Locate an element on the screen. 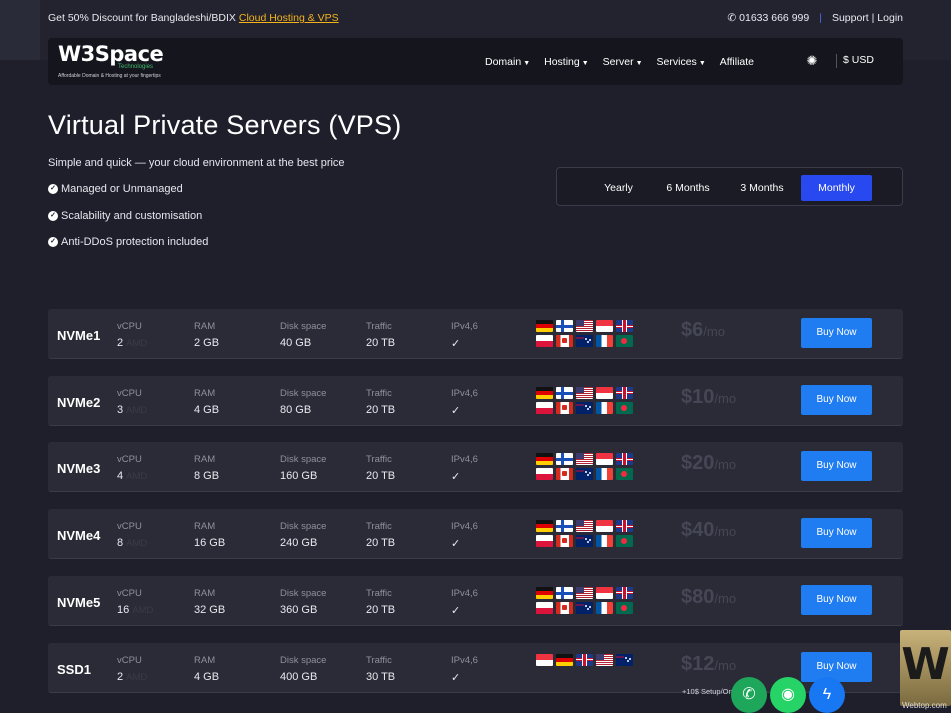 This screenshot has width=951, height=713. spec-value-text: 4 is located at coordinates (120, 476).